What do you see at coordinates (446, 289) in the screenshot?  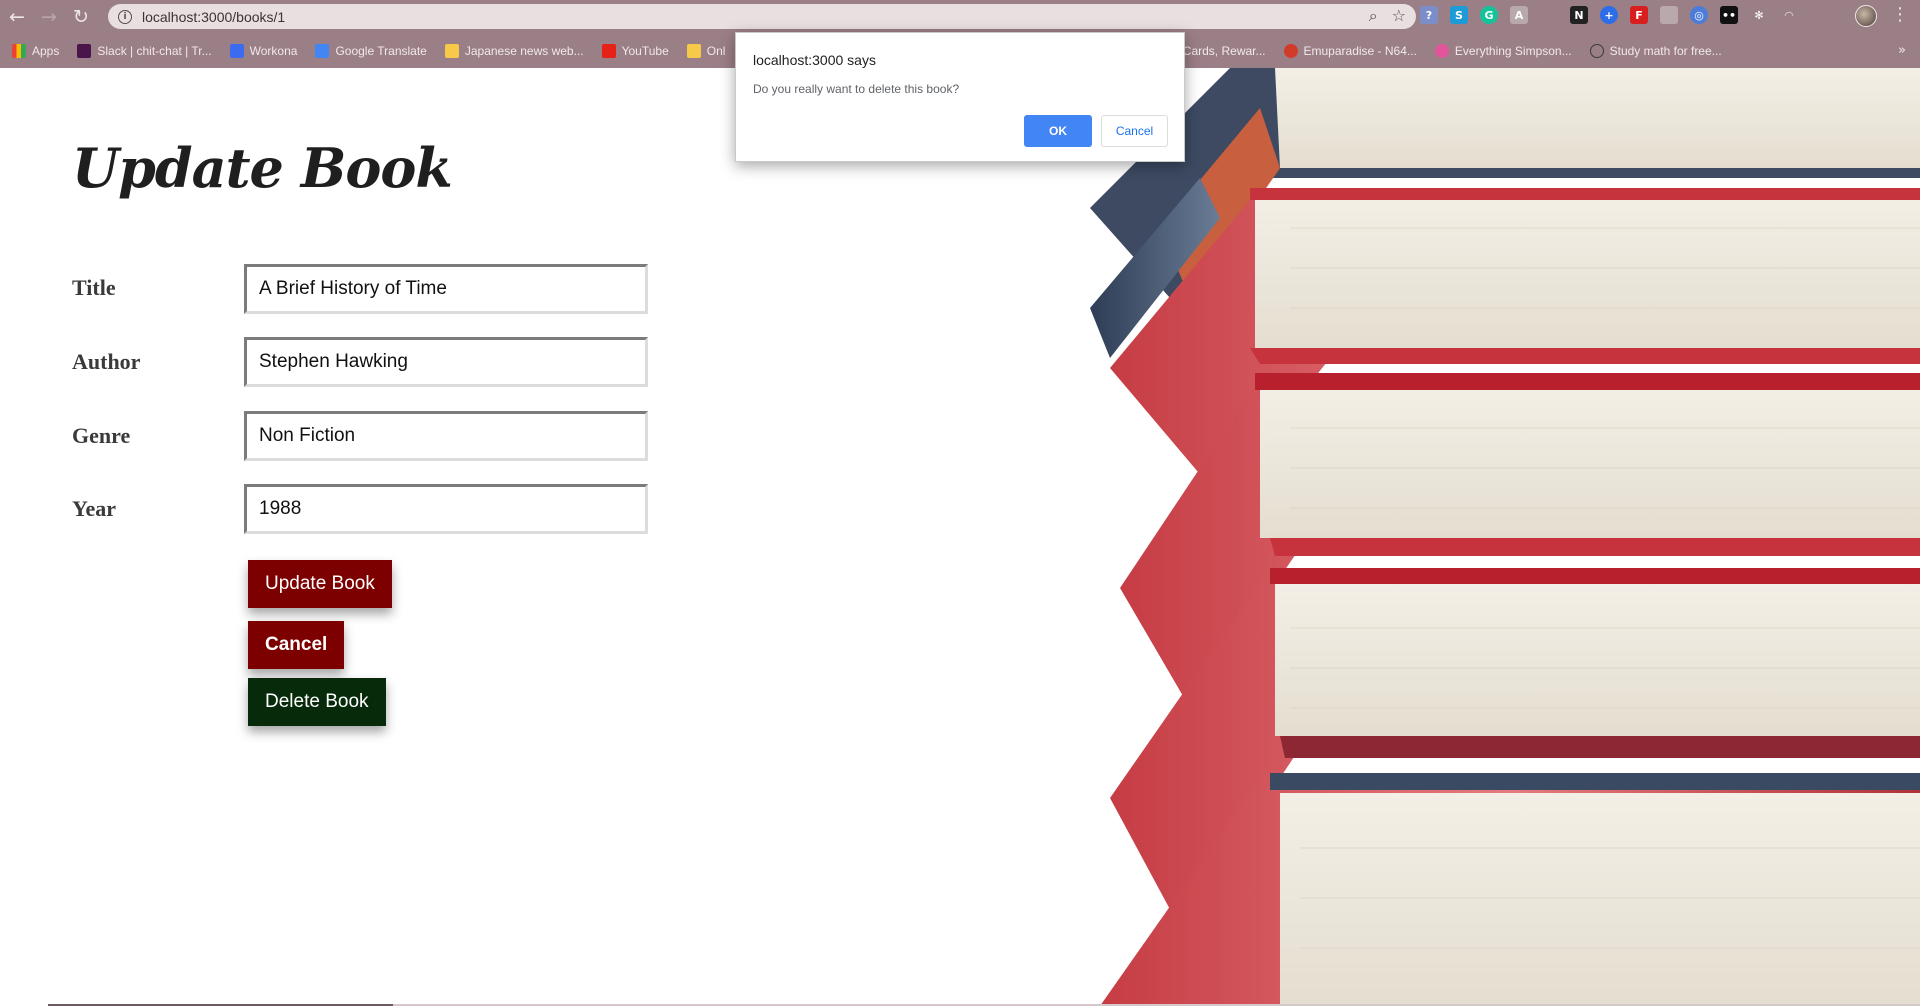 I see `title-input` at bounding box center [446, 289].